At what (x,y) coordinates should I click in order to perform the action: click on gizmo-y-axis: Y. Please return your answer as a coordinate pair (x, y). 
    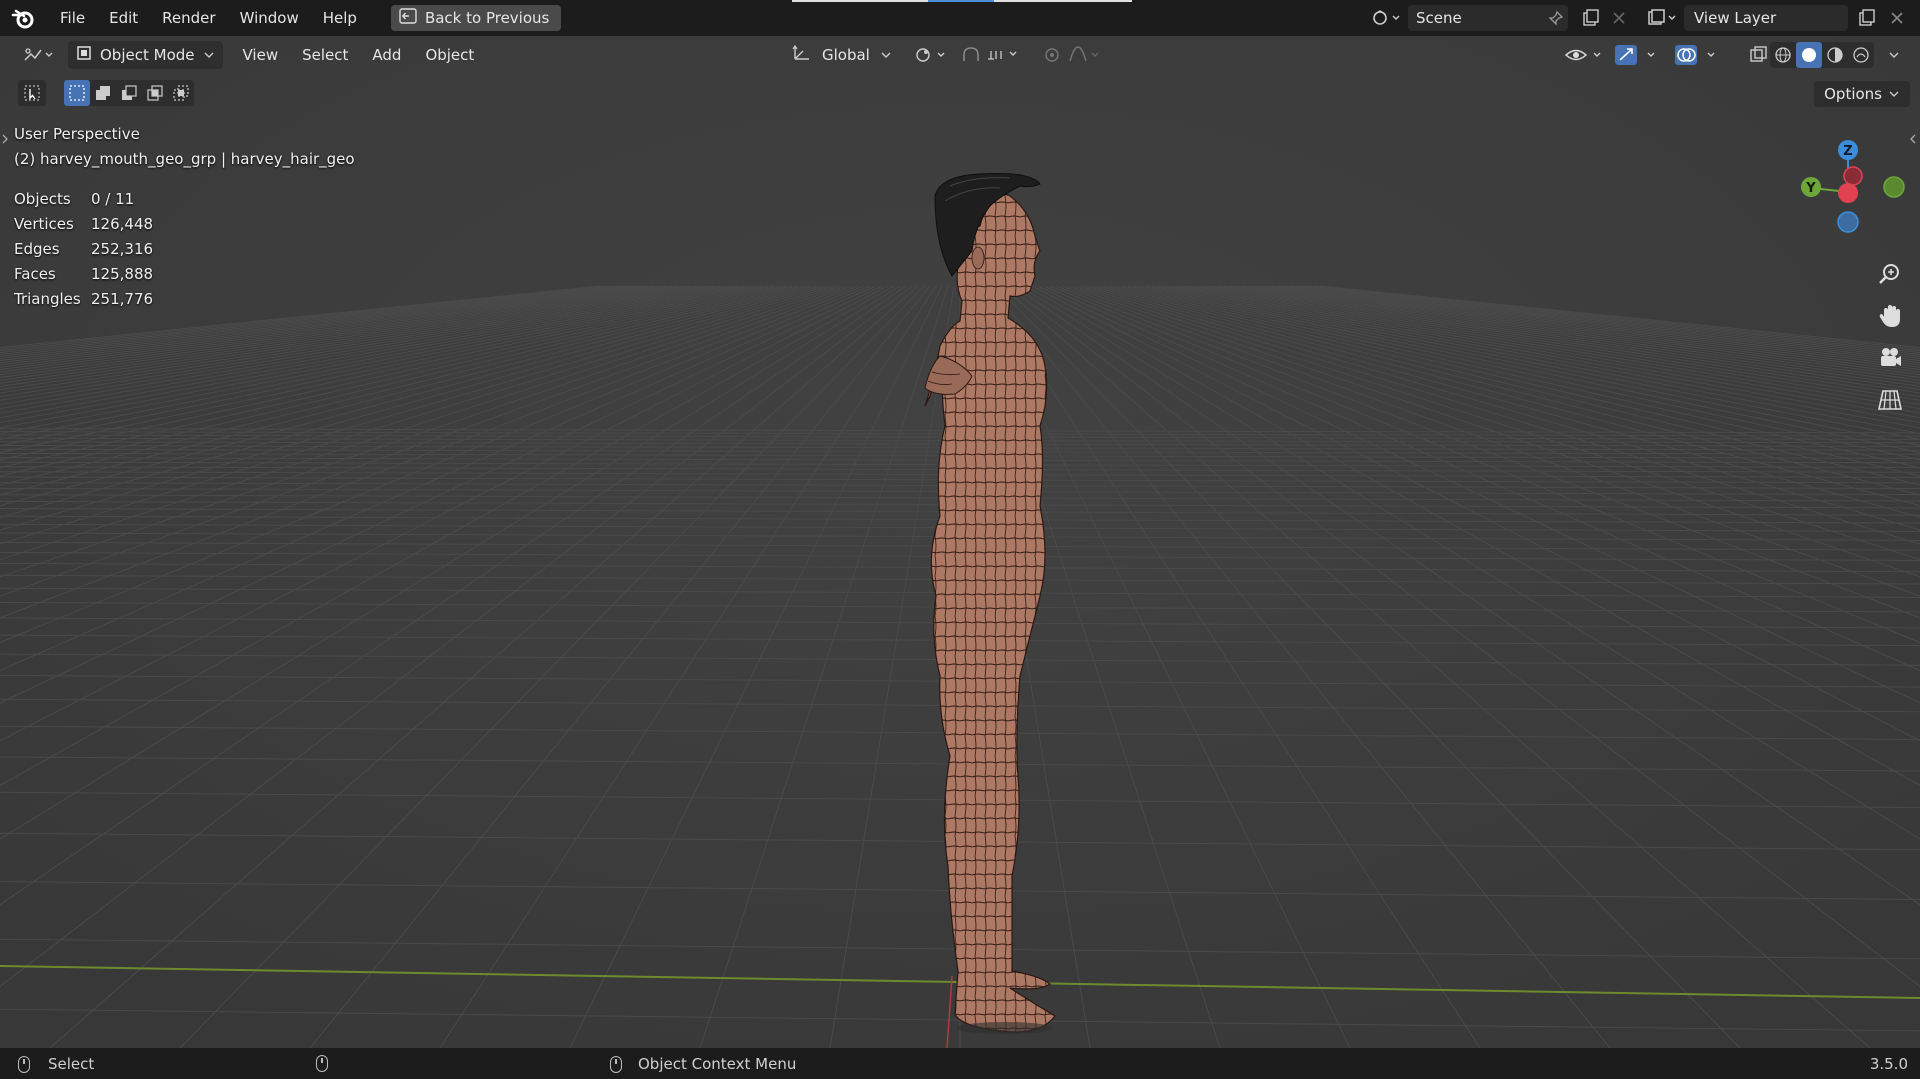
    Looking at the image, I should click on (1811, 187).